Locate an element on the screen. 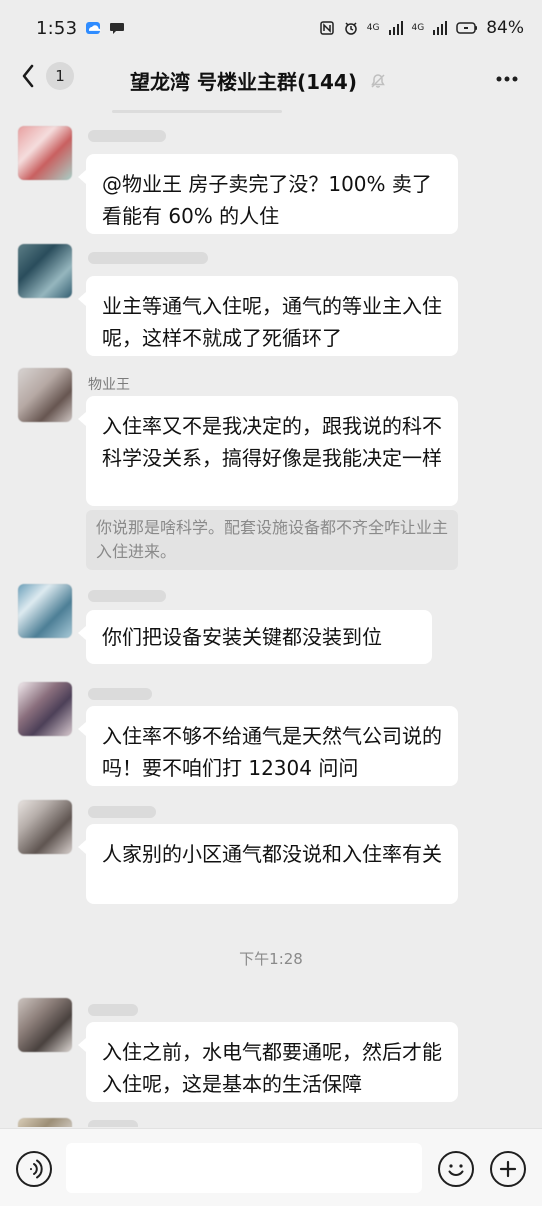 This screenshot has height=1206, width=542. network-label-2: 4G is located at coordinates (418, 28).